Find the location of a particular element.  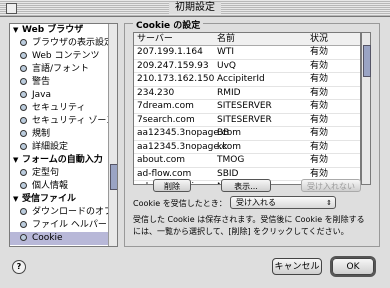

accept-cookies-value: 受け入れる is located at coordinates (256, 202).